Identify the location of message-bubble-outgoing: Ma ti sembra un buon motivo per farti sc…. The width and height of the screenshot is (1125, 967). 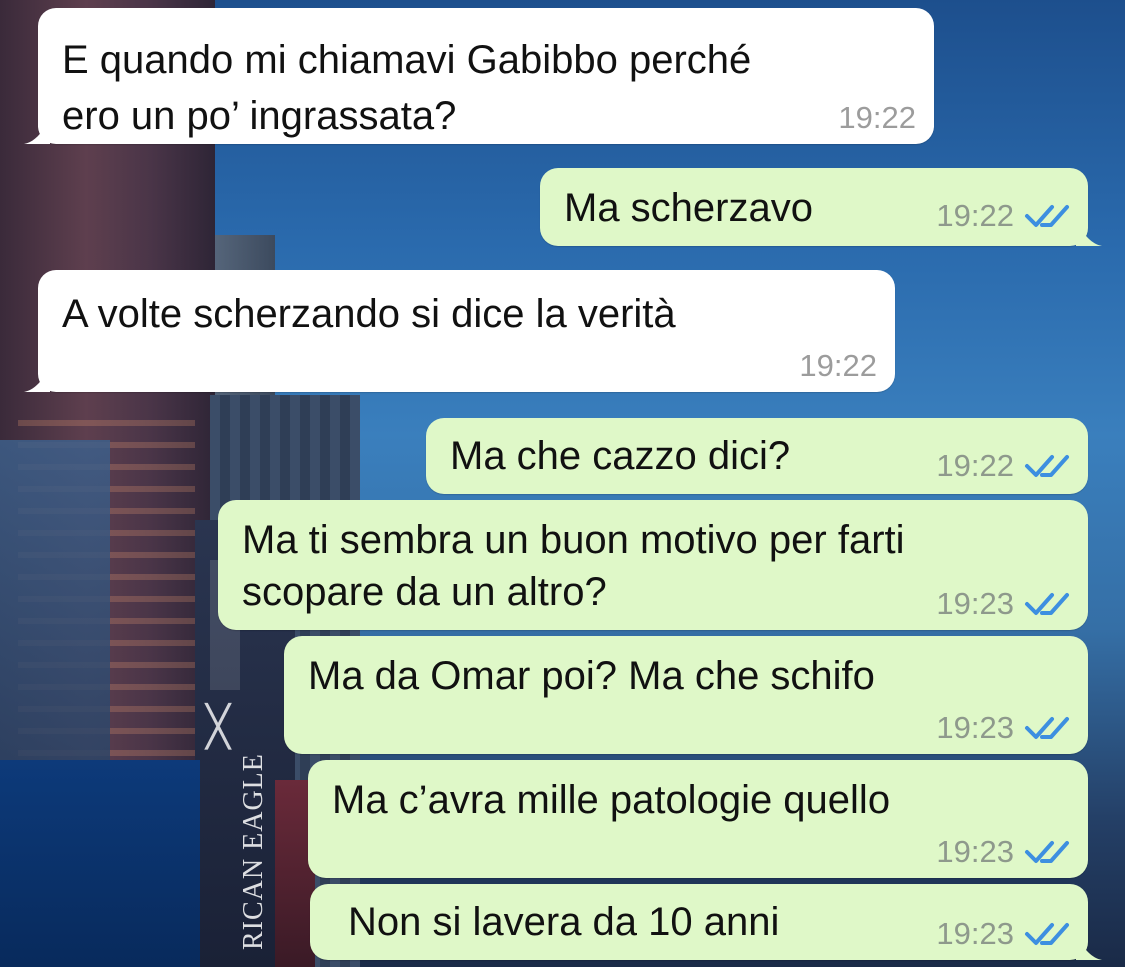
(653, 565).